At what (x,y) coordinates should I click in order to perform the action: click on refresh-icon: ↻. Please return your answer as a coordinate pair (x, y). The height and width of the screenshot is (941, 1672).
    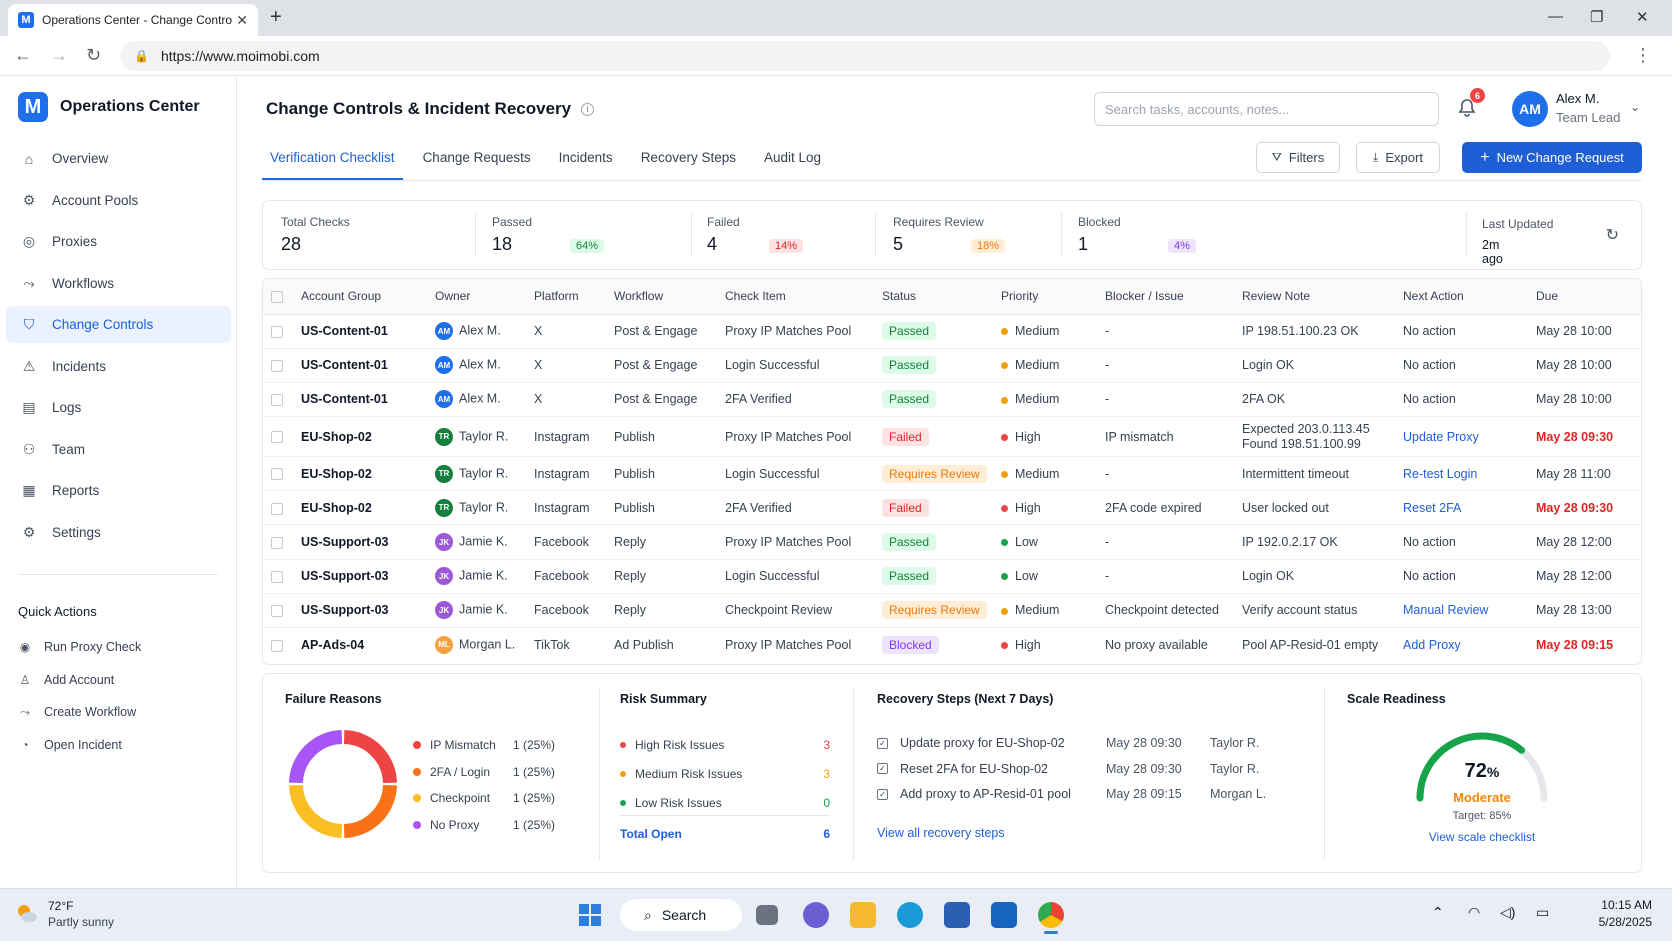
    Looking at the image, I should click on (1612, 235).